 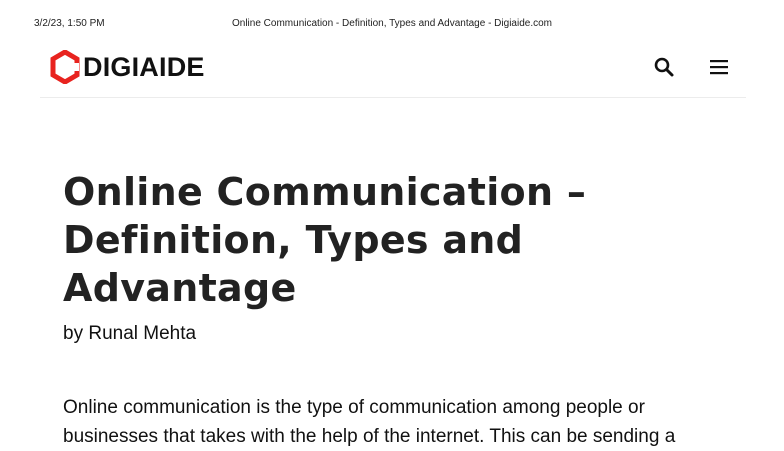 I want to click on hexagon-logo-icon, so click(x=65, y=67).